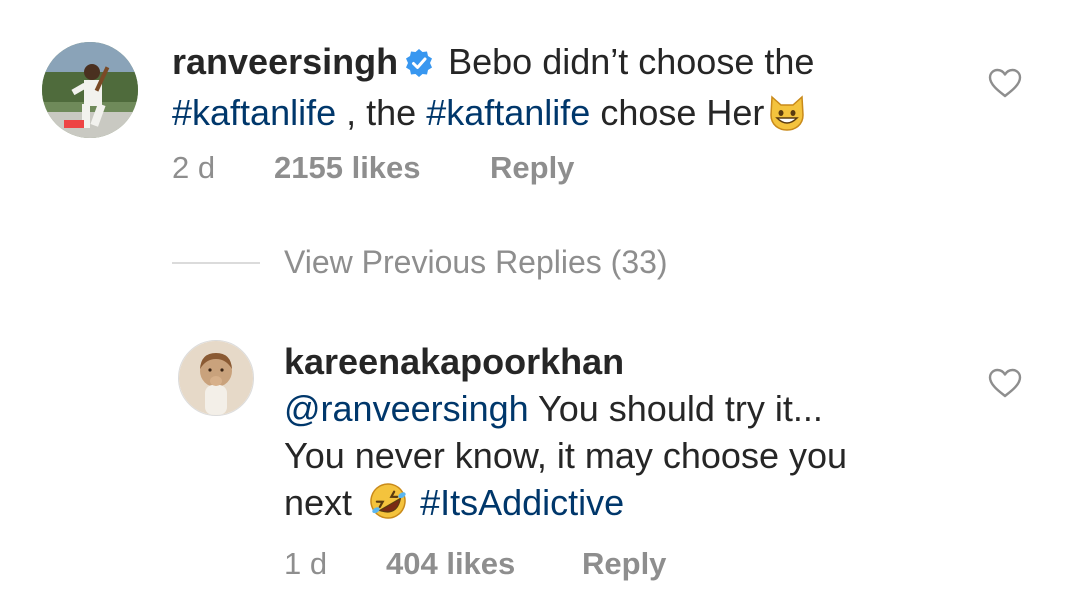 Image resolution: width=1080 pixels, height=614 pixels. What do you see at coordinates (1005, 85) in the screenshot?
I see `comment-like-heart-icon` at bounding box center [1005, 85].